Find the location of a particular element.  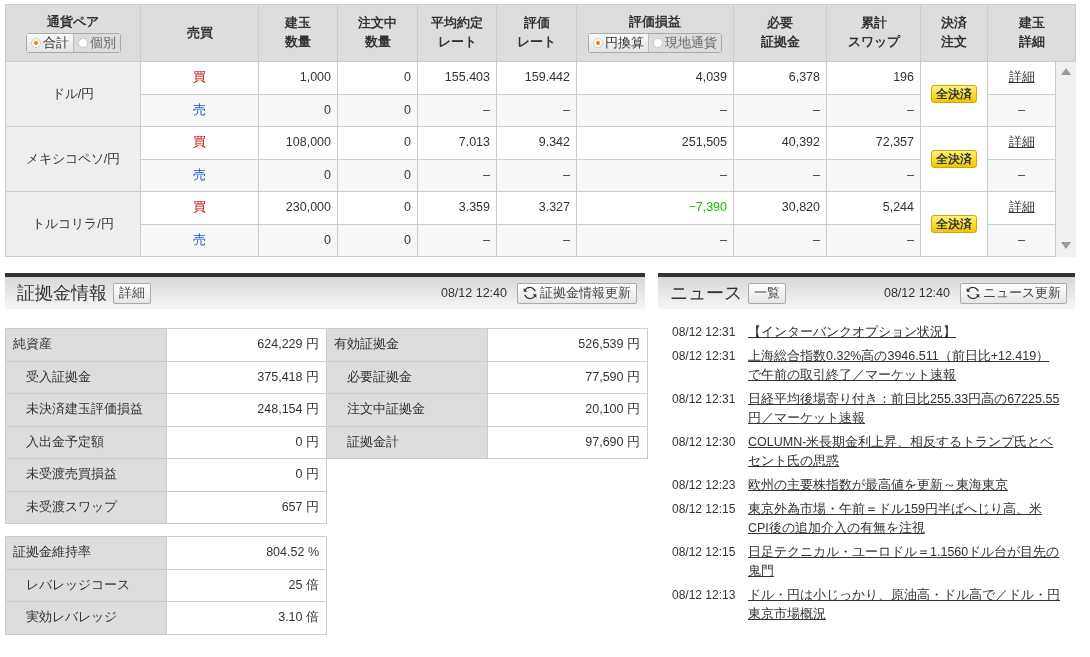

news-link: 日経平均後場寄り付き：前日比255.33円高の67225.55円／マーケット速報 is located at coordinates (904, 409).